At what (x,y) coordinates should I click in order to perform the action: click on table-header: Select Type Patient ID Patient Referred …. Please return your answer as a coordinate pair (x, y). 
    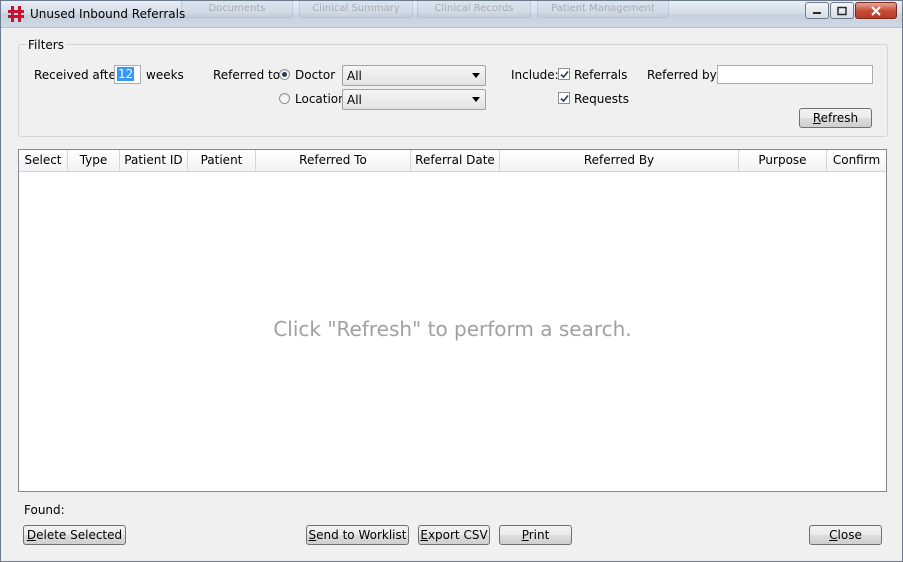
    Looking at the image, I should click on (452, 161).